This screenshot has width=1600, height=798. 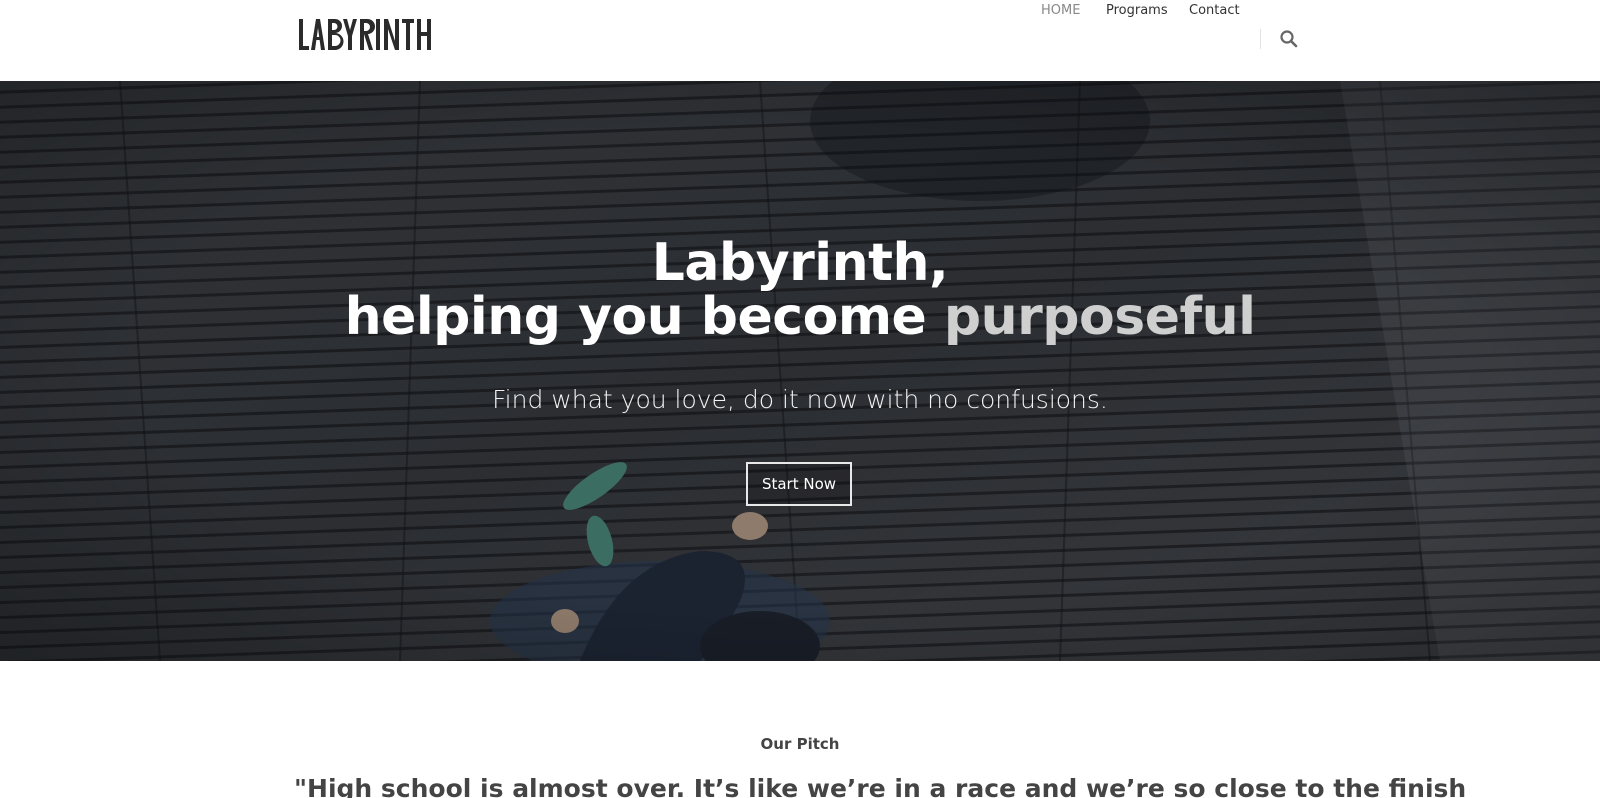 I want to click on pitch-label: Our Pitch, so click(x=800, y=744).